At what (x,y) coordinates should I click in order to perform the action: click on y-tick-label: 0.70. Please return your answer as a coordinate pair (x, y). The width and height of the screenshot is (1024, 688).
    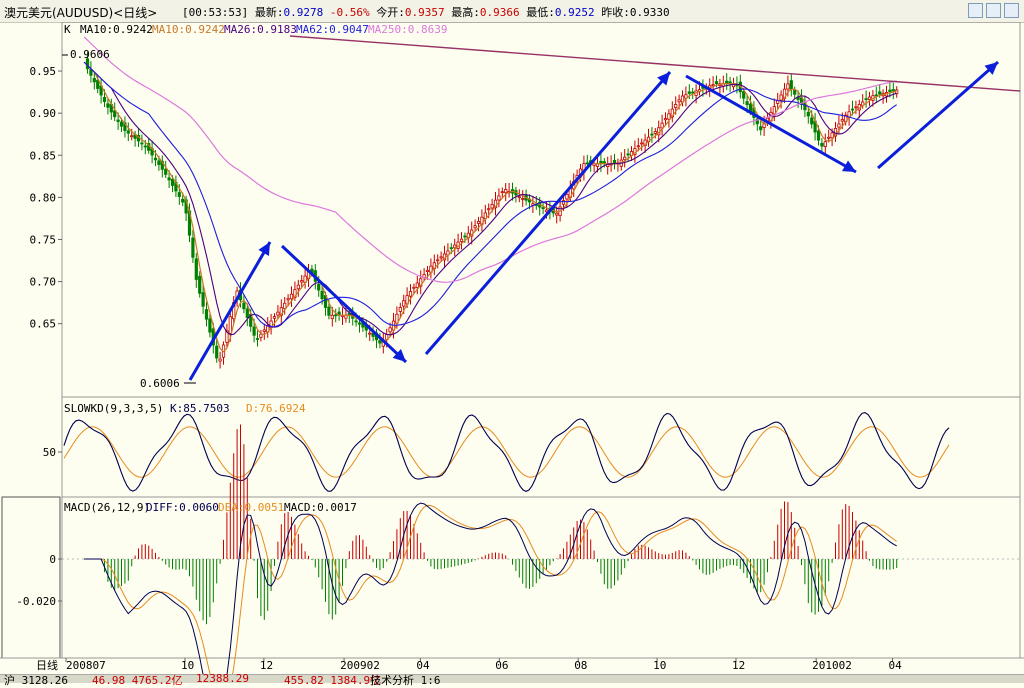
    Looking at the image, I should click on (43, 282).